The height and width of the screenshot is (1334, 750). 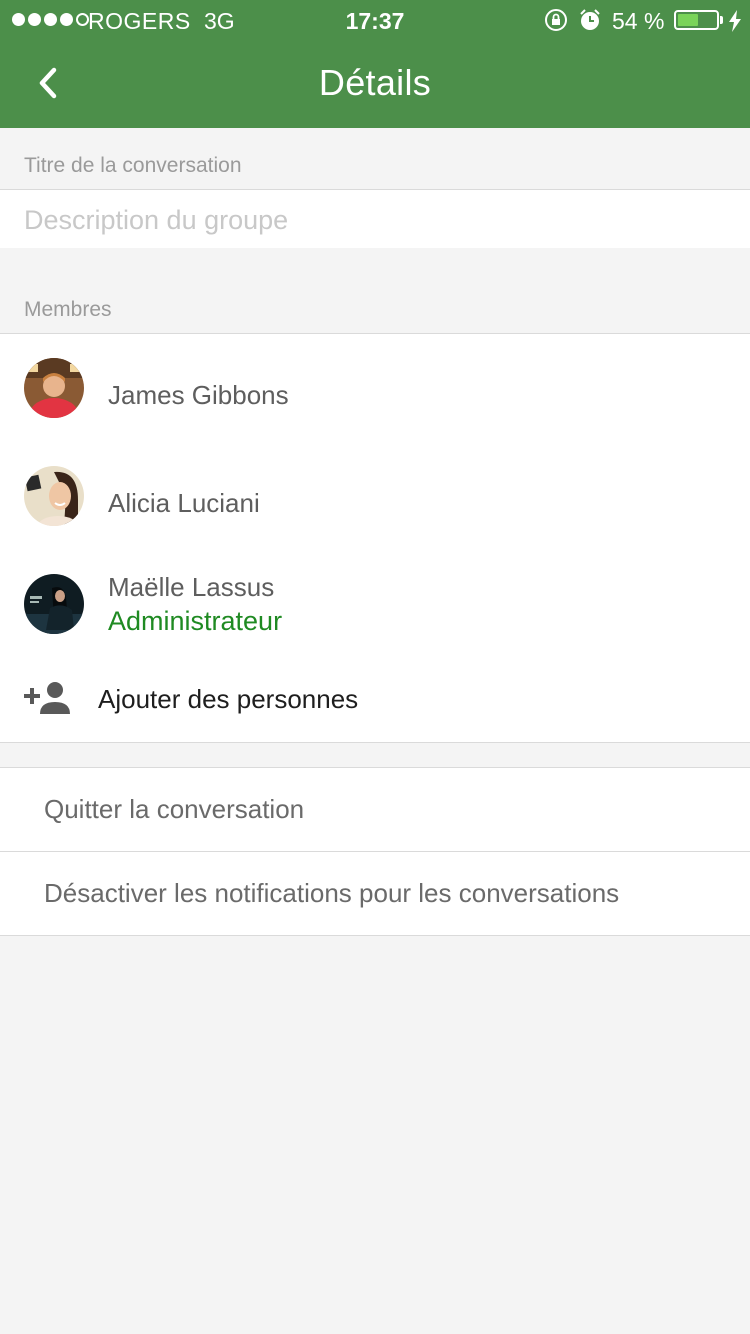 What do you see at coordinates (375, 390) in the screenshot?
I see `member-row-james-gibbons: James Gibbons` at bounding box center [375, 390].